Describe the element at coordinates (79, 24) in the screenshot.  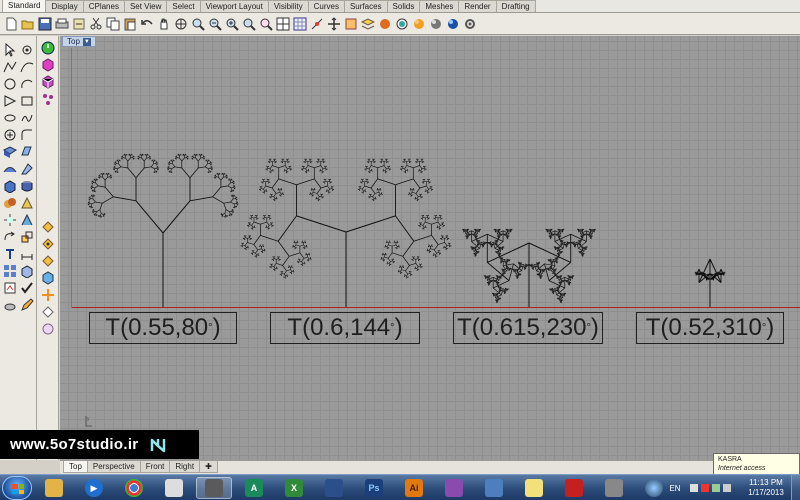
I see `import-icon` at that location.